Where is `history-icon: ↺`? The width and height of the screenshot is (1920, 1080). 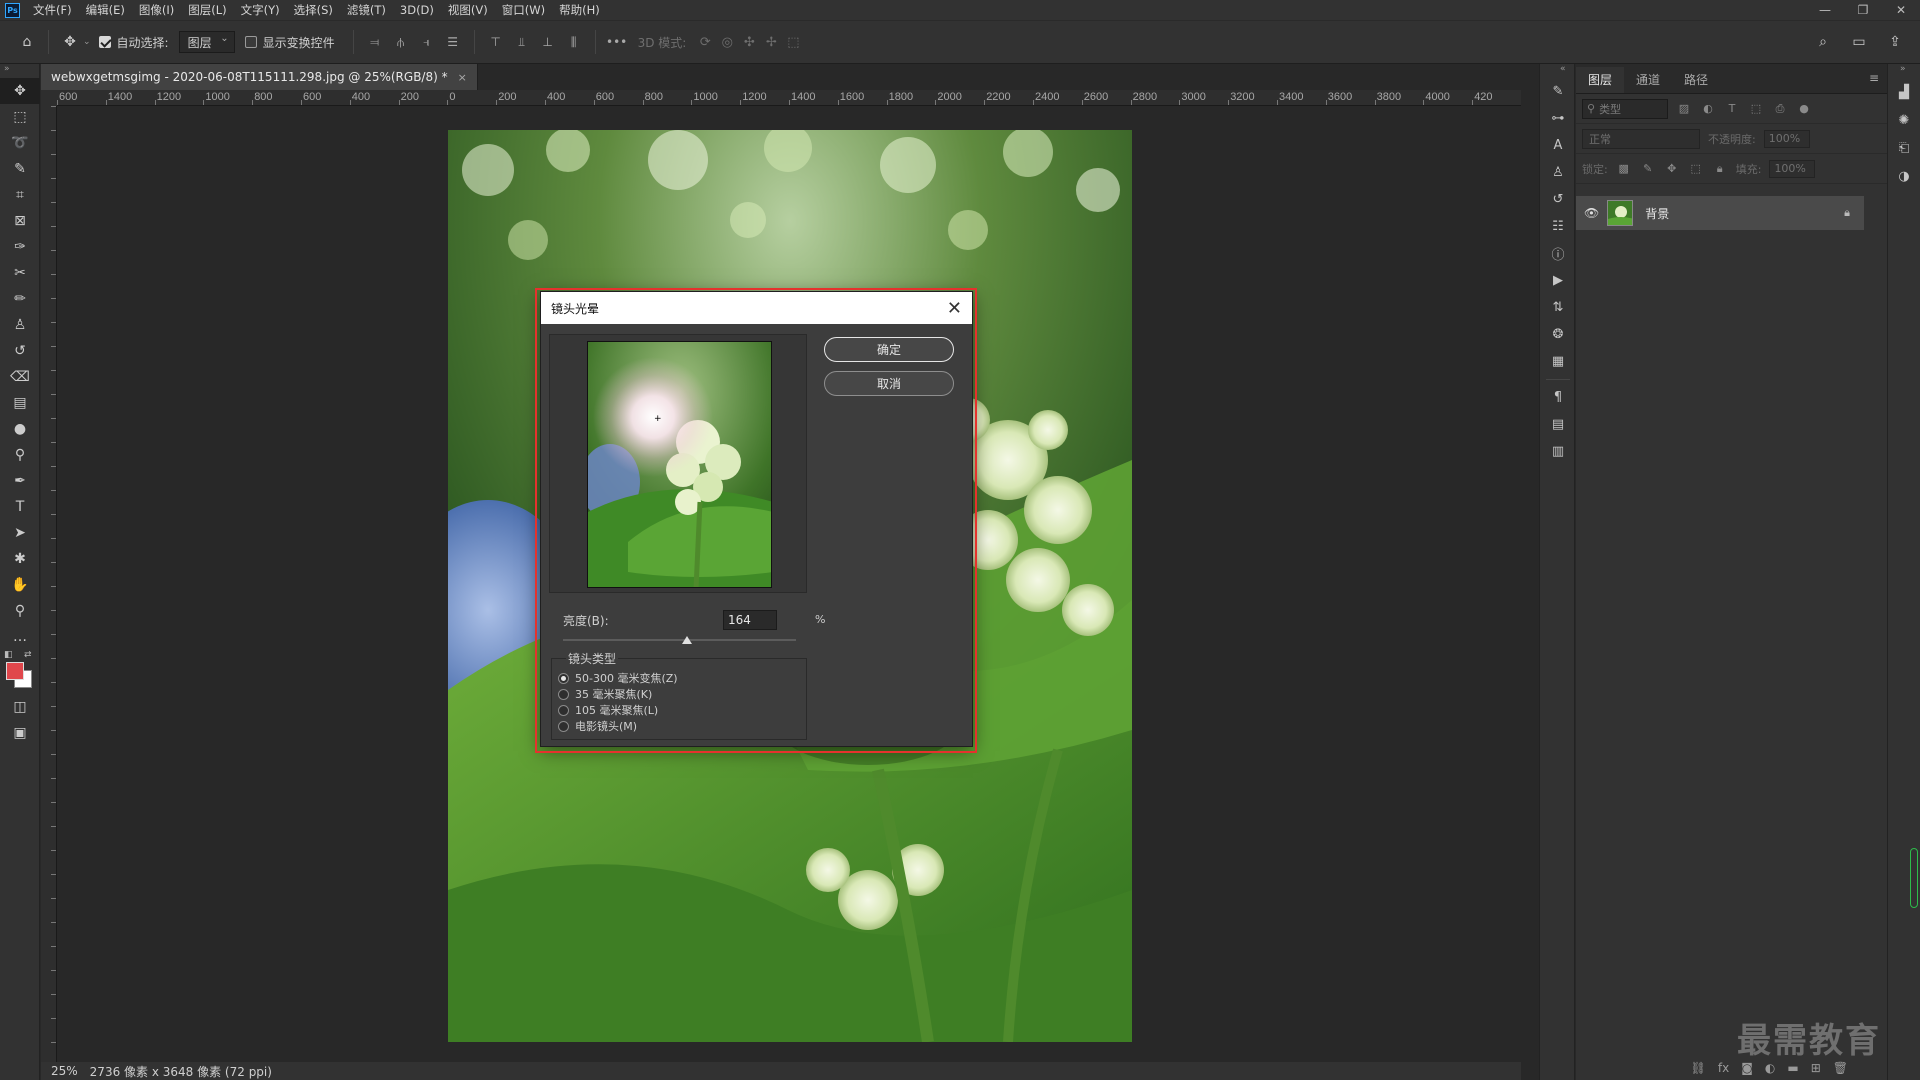 history-icon: ↺ is located at coordinates (1558, 199).